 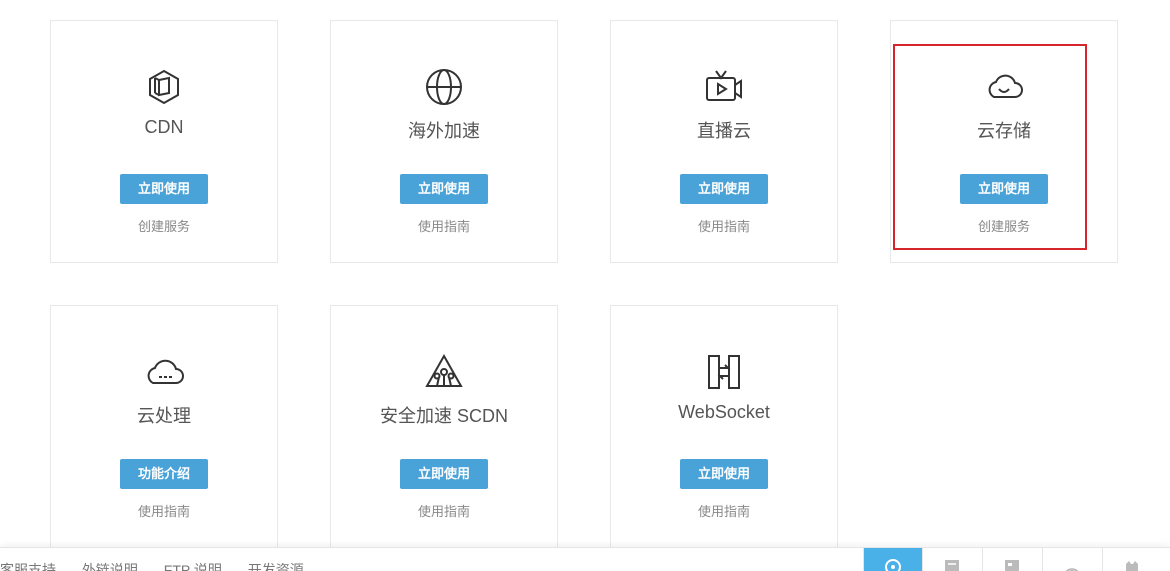 I want to click on document-tool-button, so click(x=951, y=559).